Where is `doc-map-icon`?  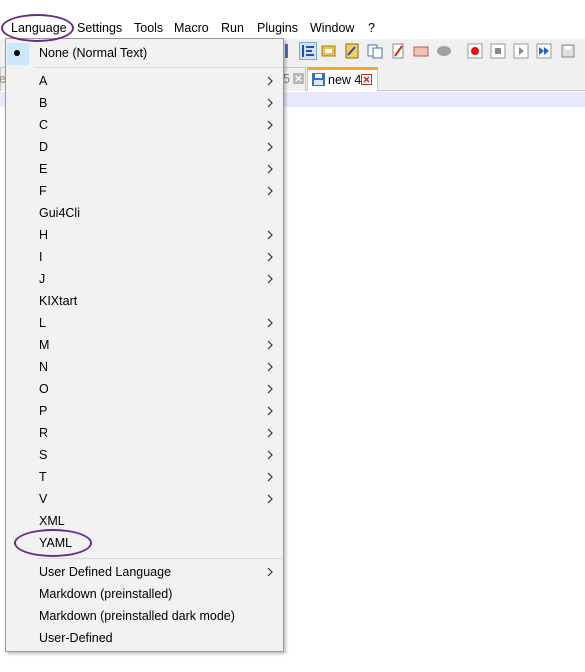 doc-map-icon is located at coordinates (352, 51).